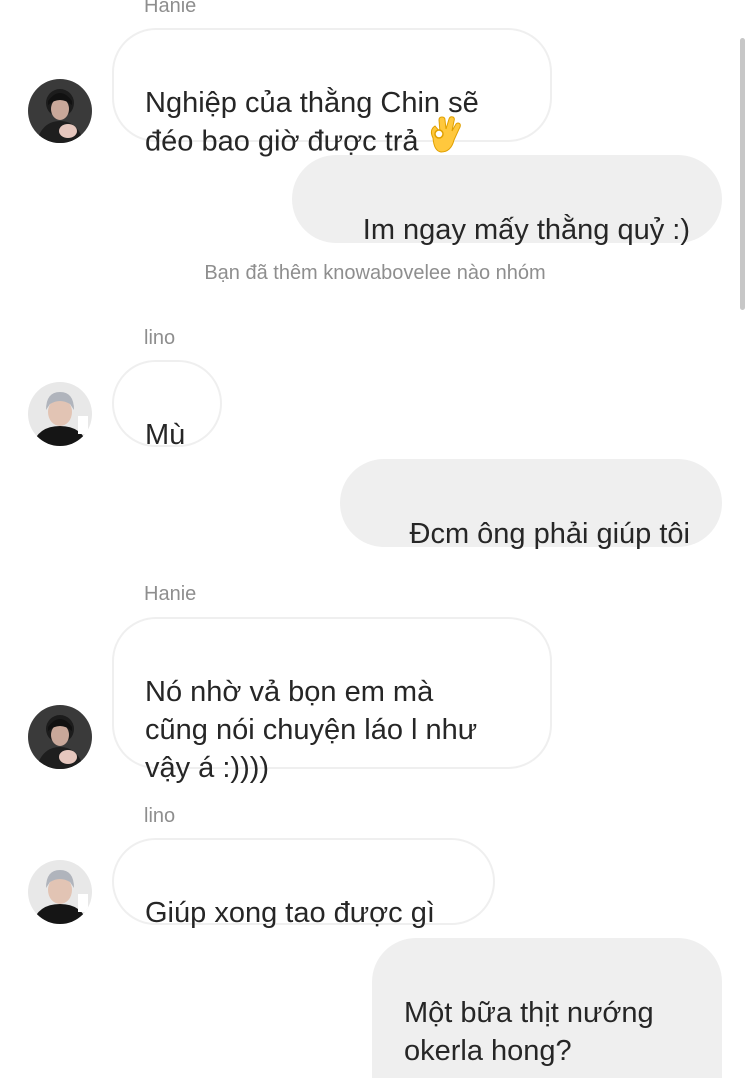 Image resolution: width=750 pixels, height=1078 pixels. I want to click on message-bubble-sent: Đcm ông phải giúp tôi, so click(531, 504).